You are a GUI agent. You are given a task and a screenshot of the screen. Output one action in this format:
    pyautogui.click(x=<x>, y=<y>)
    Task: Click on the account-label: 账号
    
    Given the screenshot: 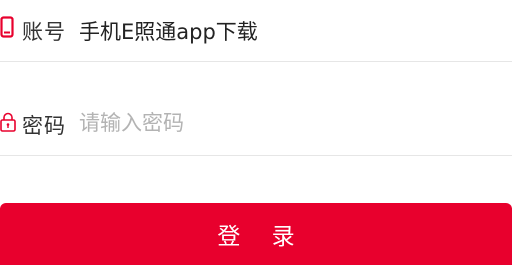 What is the action you would take?
    pyautogui.click(x=44, y=32)
    